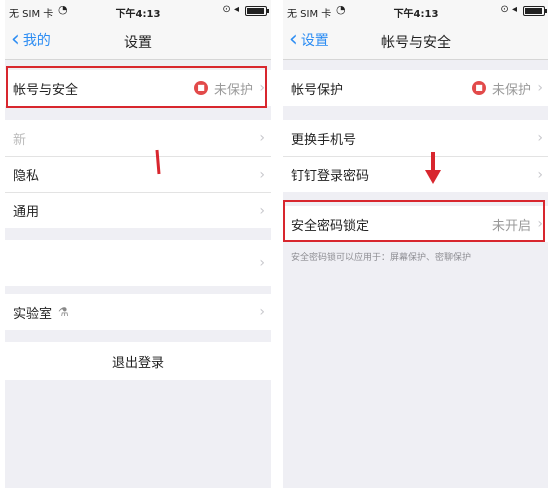  I want to click on red-stroke-mark, so click(158, 162).